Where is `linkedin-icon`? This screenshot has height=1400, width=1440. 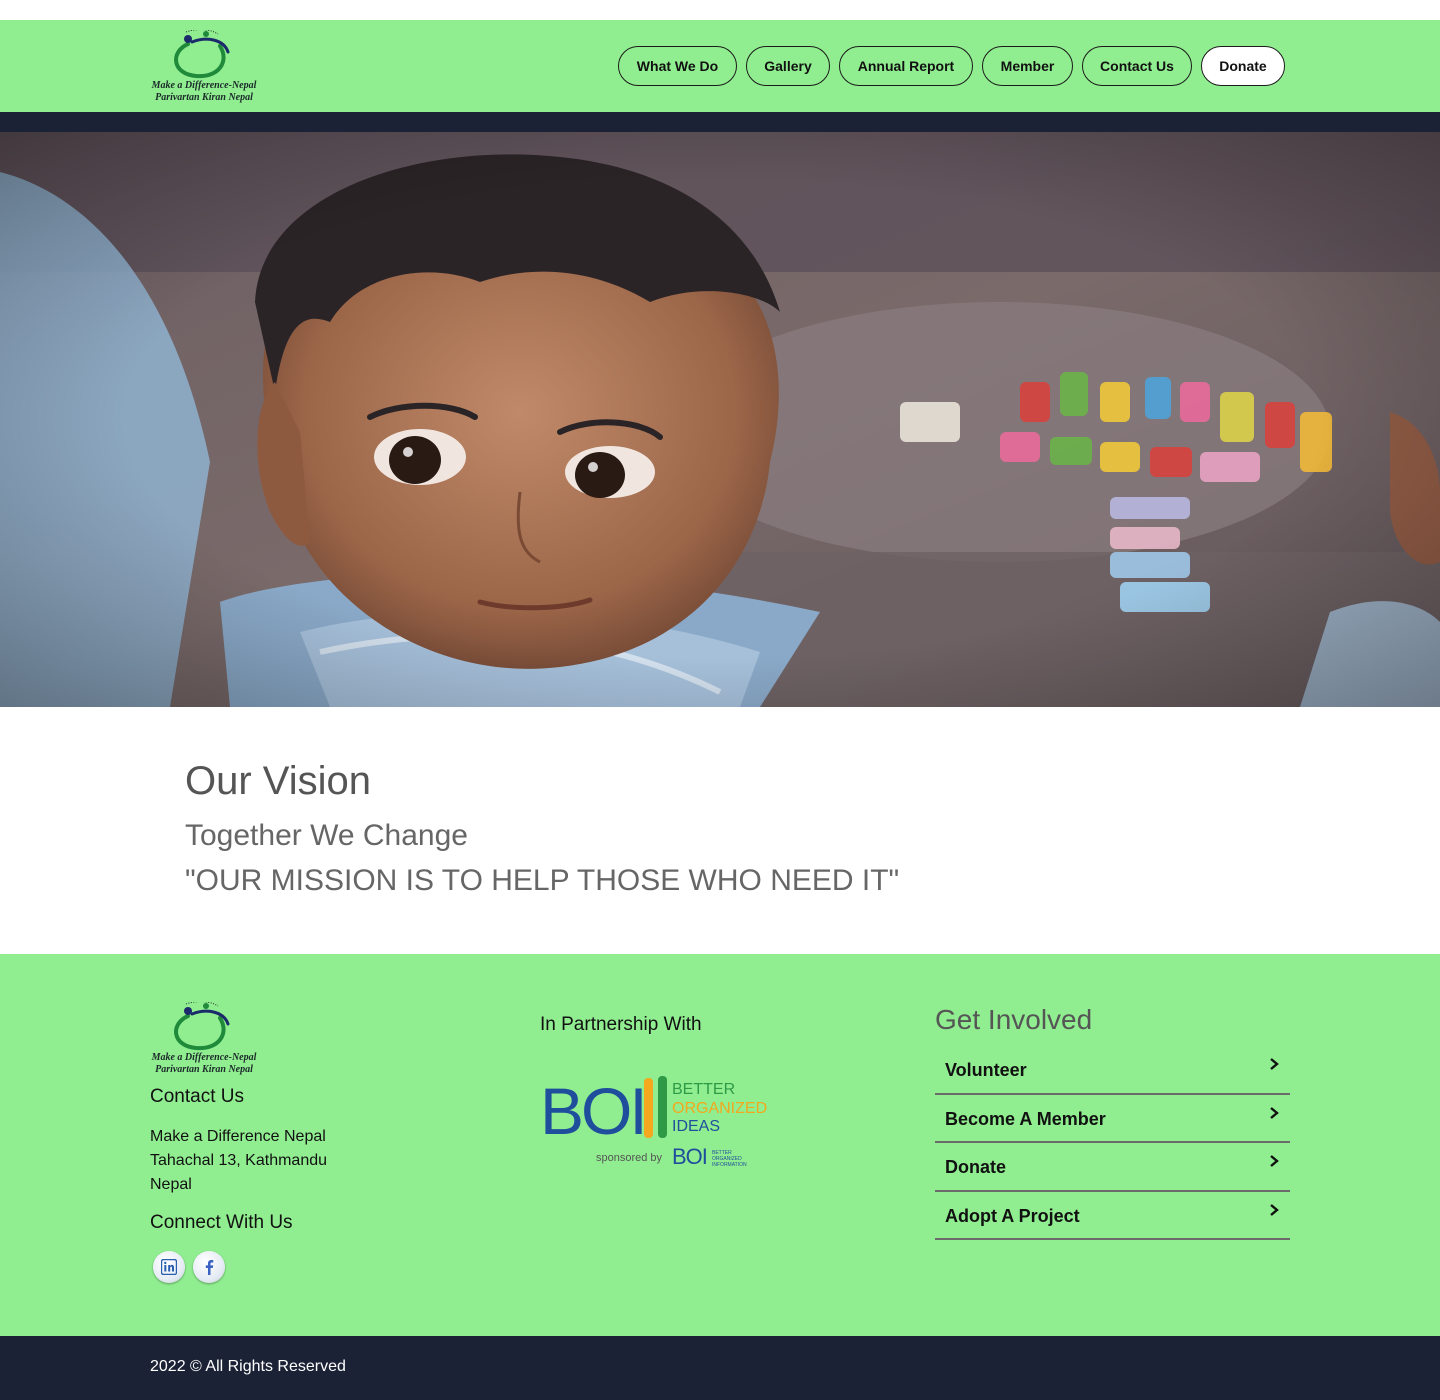
linkedin-icon is located at coordinates (169, 1267).